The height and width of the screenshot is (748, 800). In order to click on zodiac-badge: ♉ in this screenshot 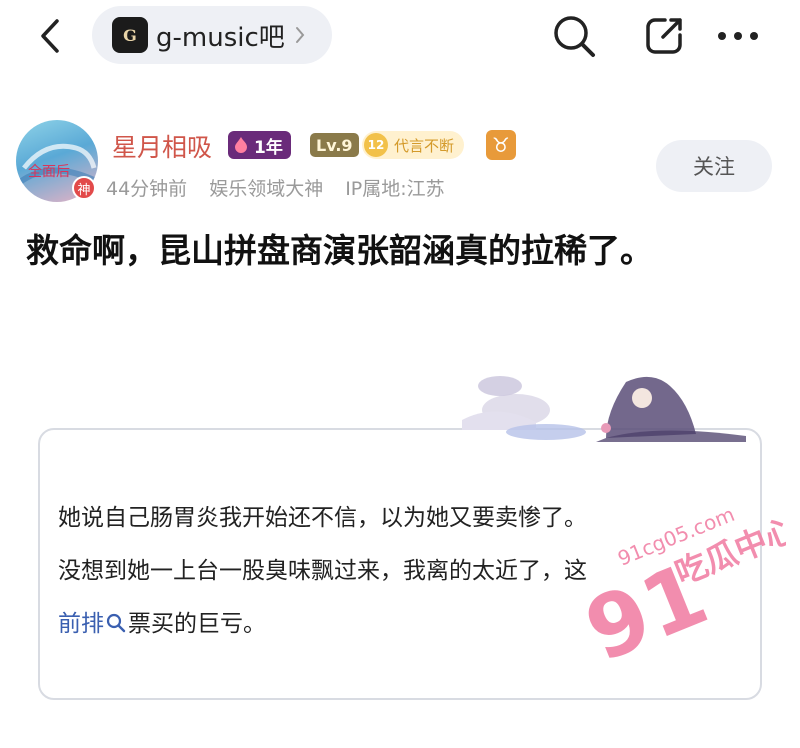, I will do `click(501, 145)`.